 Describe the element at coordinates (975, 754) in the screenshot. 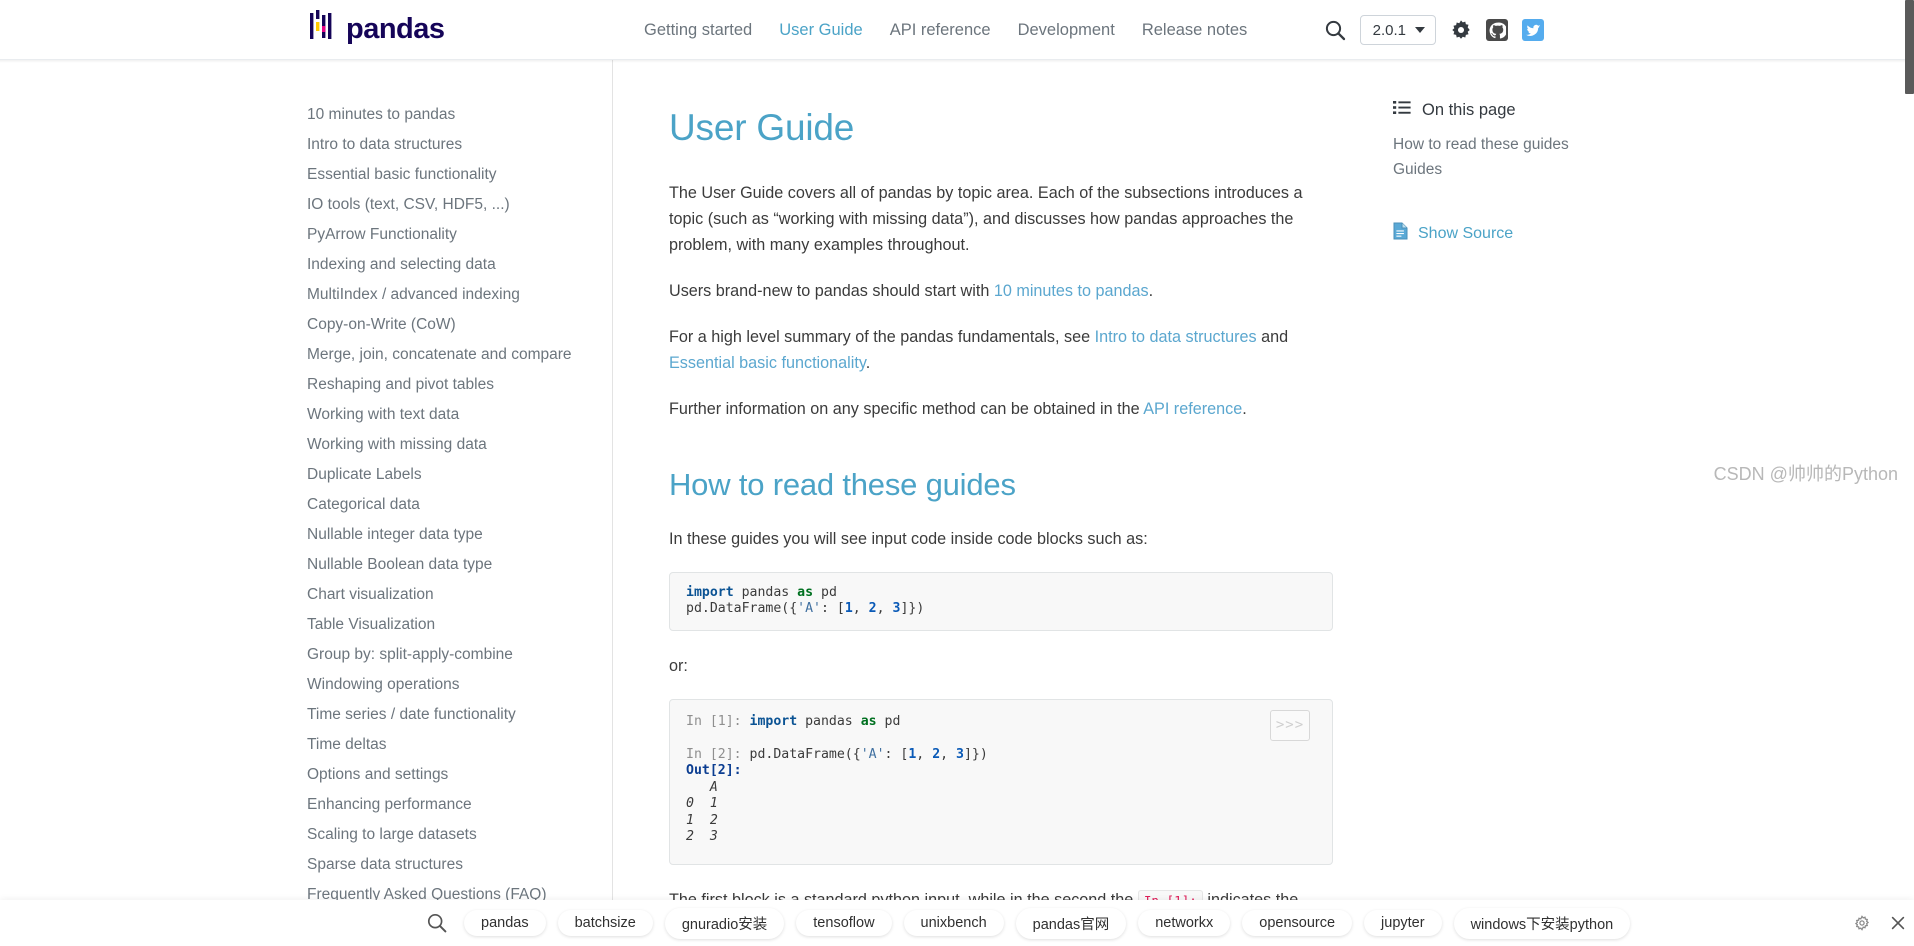

I see `code-token: ]})` at that location.